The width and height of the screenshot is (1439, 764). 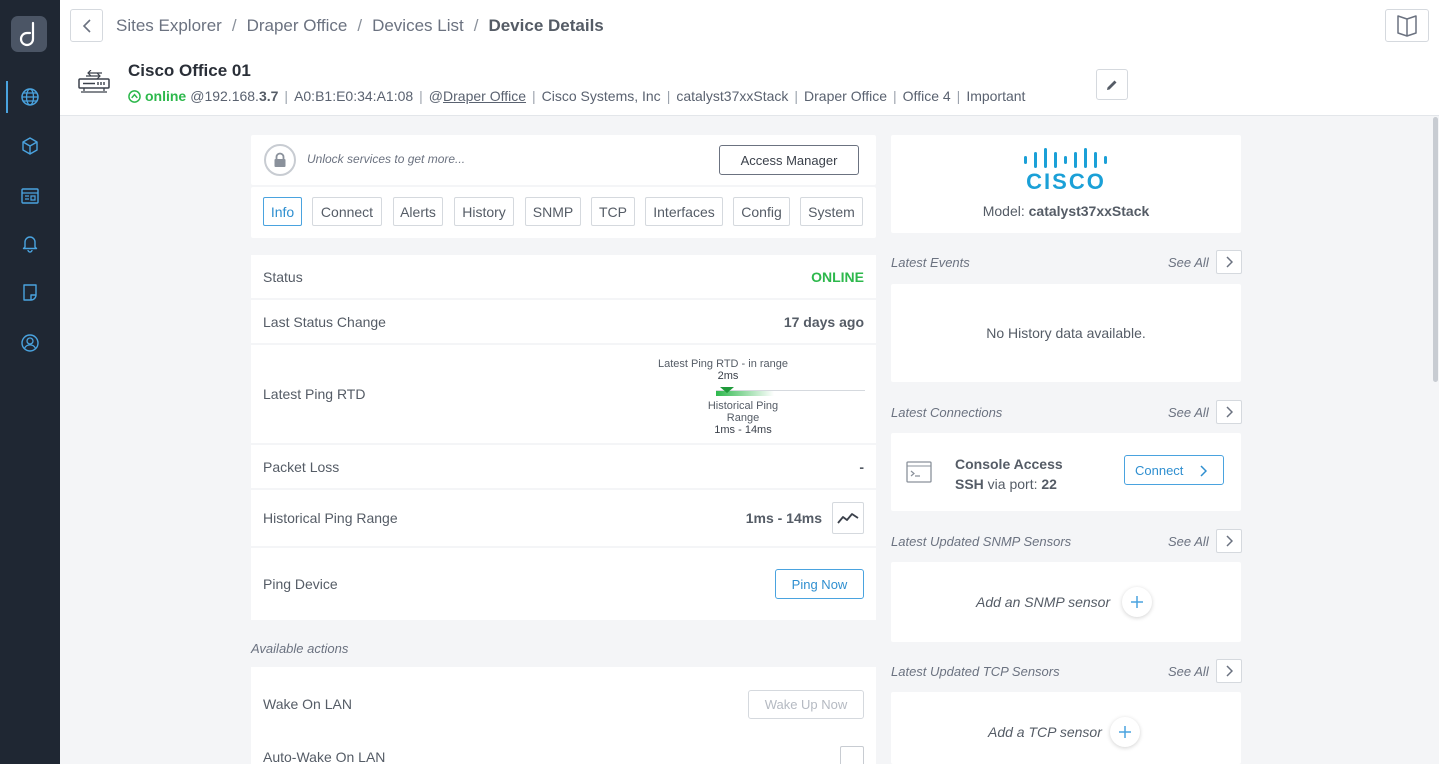 I want to click on switch-device-icon, so click(x=94, y=84).